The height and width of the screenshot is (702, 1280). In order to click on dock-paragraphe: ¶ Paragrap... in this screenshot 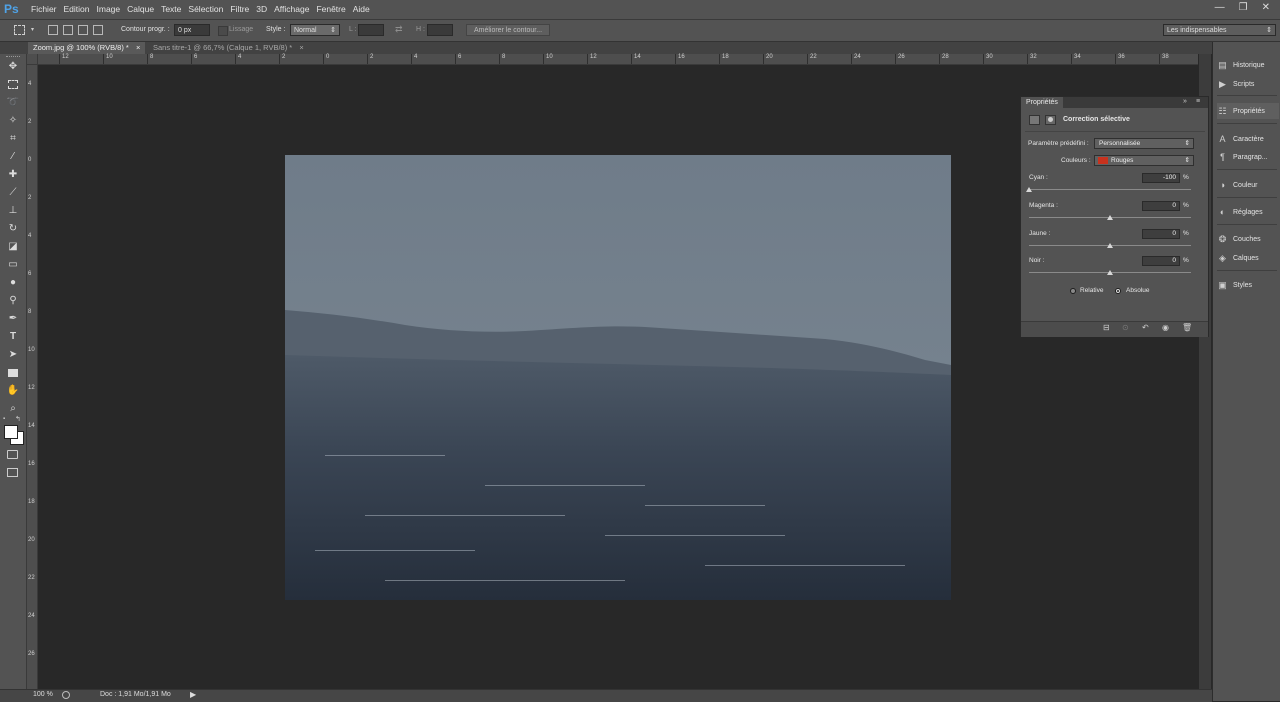, I will do `click(1248, 157)`.